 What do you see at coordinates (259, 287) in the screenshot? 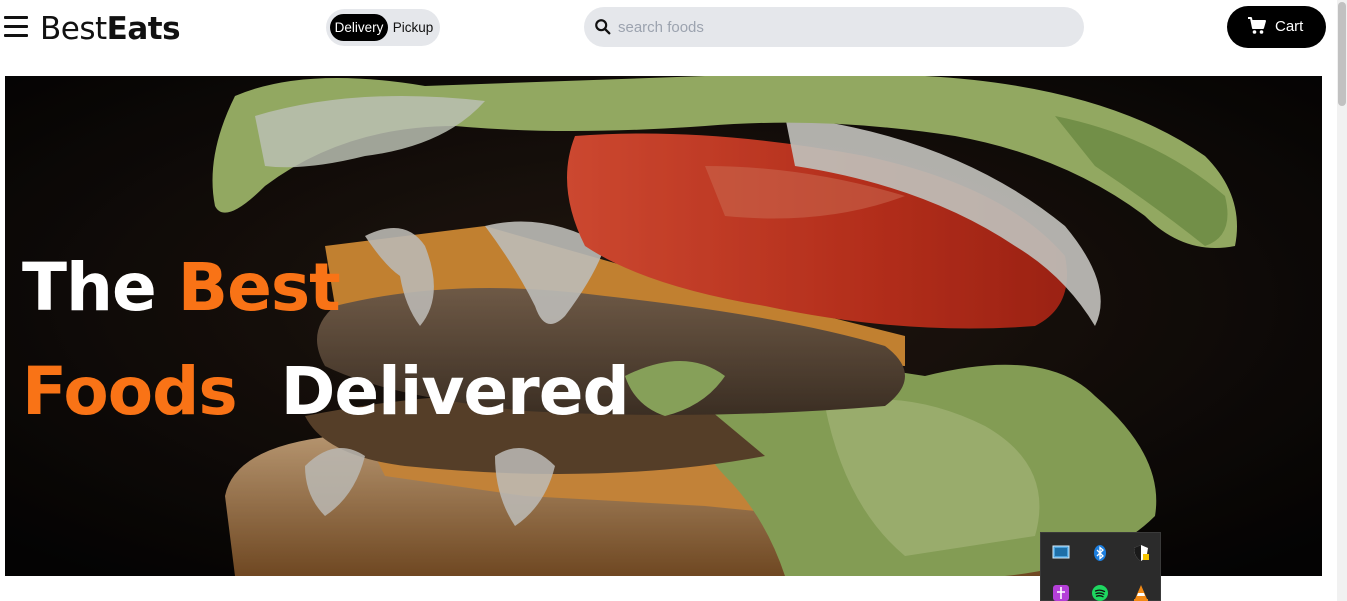
I see `hero-word-best: Best` at bounding box center [259, 287].